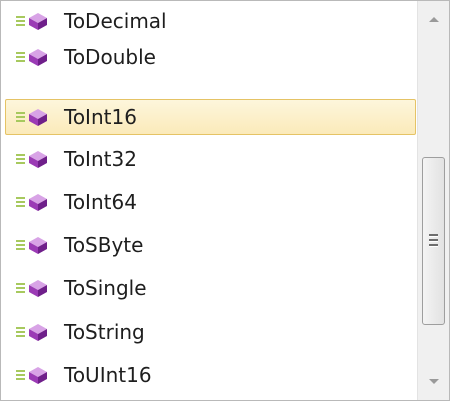  I want to click on item-label: ToSByte, so click(104, 245).